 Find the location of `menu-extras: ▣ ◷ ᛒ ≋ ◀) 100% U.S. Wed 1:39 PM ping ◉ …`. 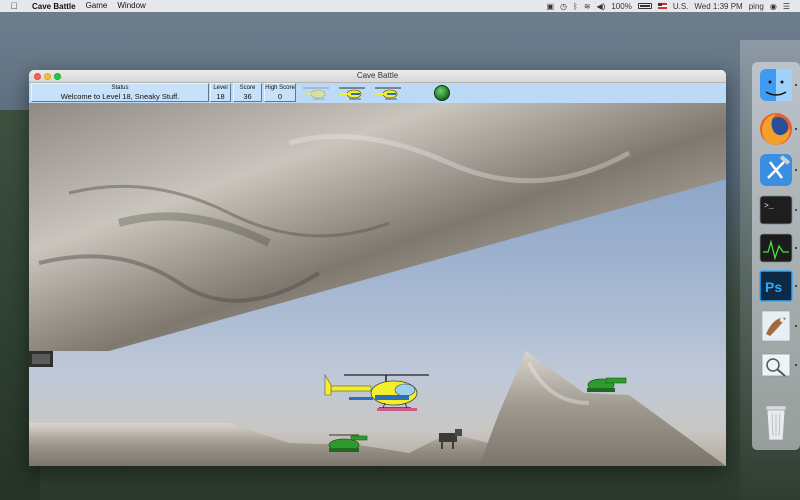

menu-extras: ▣ ◷ ᛒ ≋ ◀) 100% U.S. Wed 1:39 PM ping ◉ … is located at coordinates (668, 6).